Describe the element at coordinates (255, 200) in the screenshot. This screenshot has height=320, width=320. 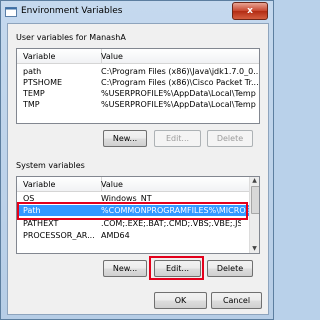
I see `scroll-thumb` at that location.